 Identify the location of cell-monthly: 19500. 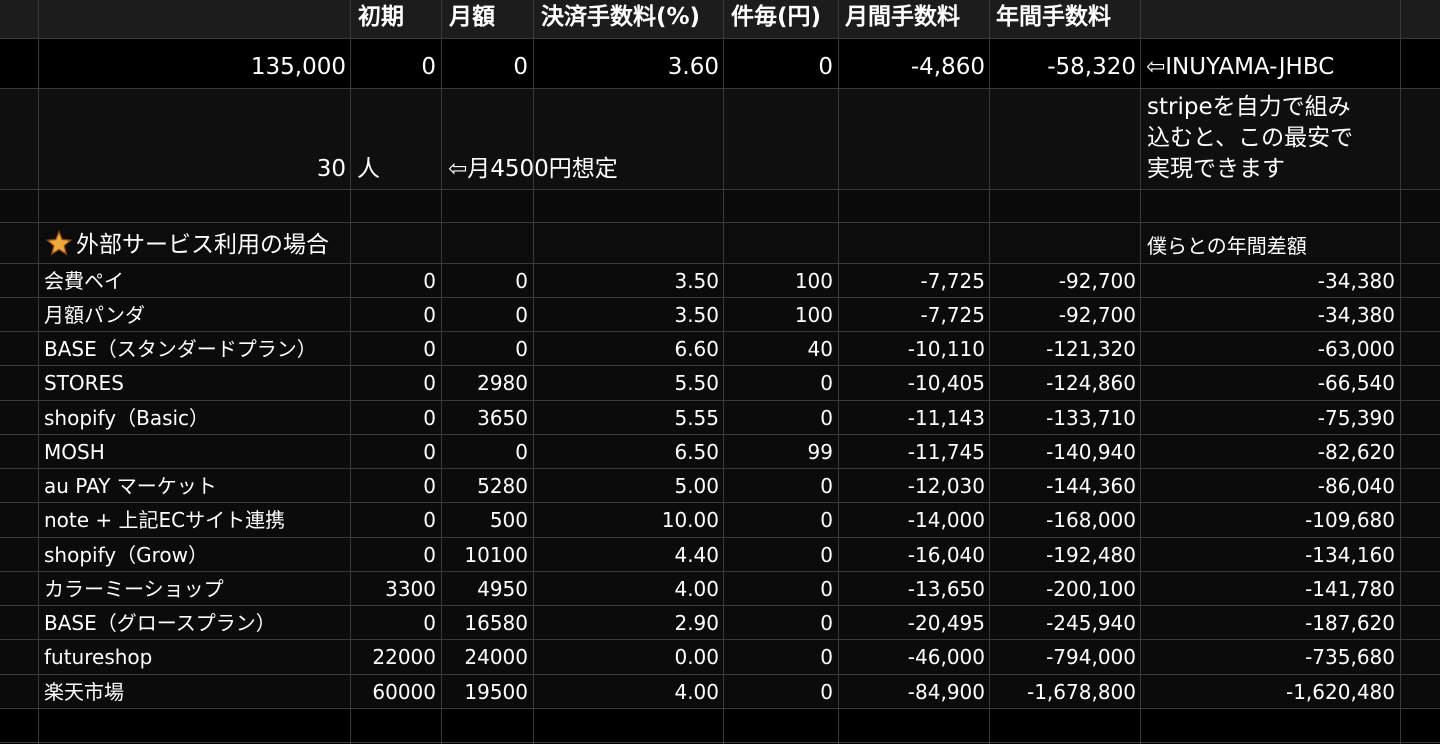
(485, 692).